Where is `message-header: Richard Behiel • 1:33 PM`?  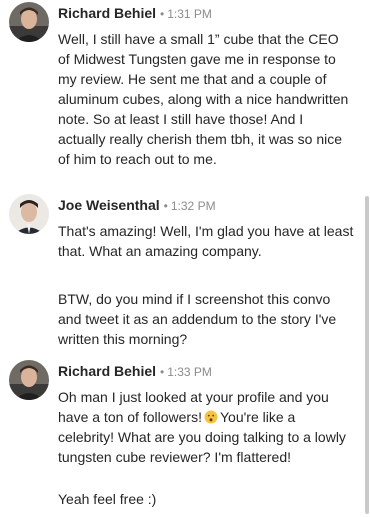 message-header: Richard Behiel • 1:33 PM is located at coordinates (135, 372).